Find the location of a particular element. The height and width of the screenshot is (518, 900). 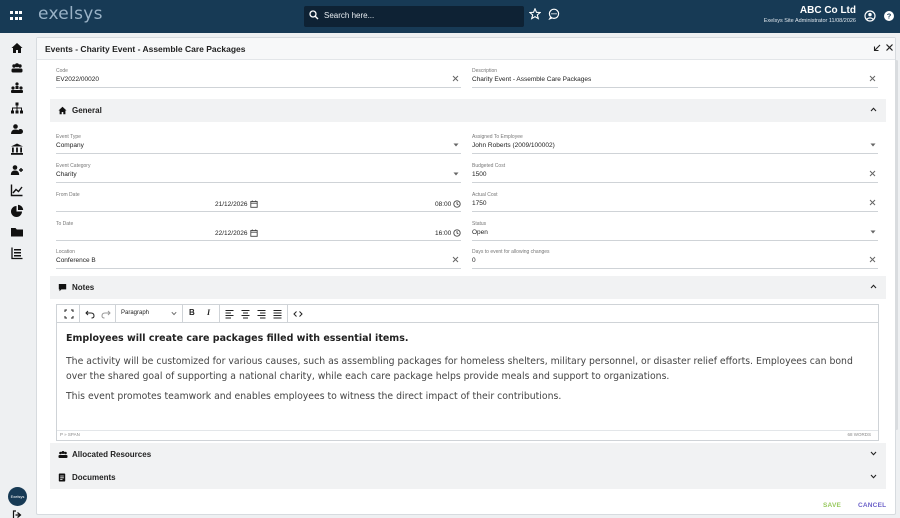

days-to-event-value: 0 is located at coordinates (474, 260).